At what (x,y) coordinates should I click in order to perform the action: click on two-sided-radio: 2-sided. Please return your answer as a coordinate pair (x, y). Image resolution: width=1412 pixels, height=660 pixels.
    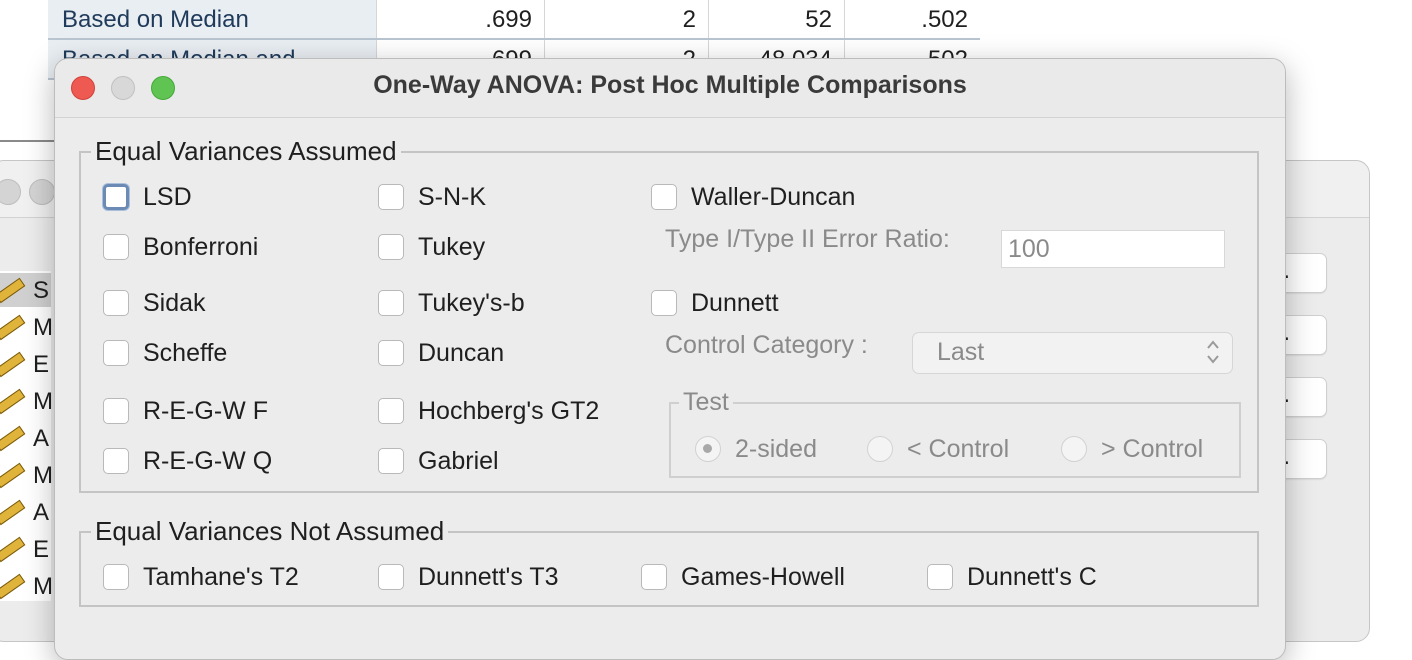
    Looking at the image, I should click on (756, 449).